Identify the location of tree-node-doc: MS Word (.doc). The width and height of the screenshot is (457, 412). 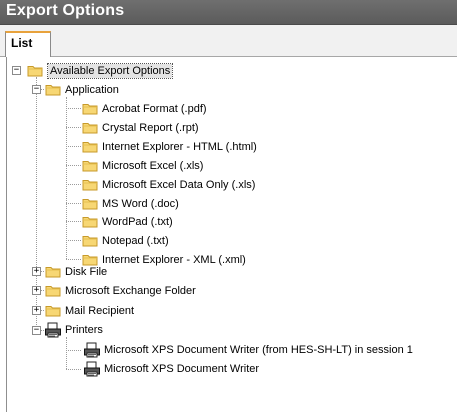
(140, 204).